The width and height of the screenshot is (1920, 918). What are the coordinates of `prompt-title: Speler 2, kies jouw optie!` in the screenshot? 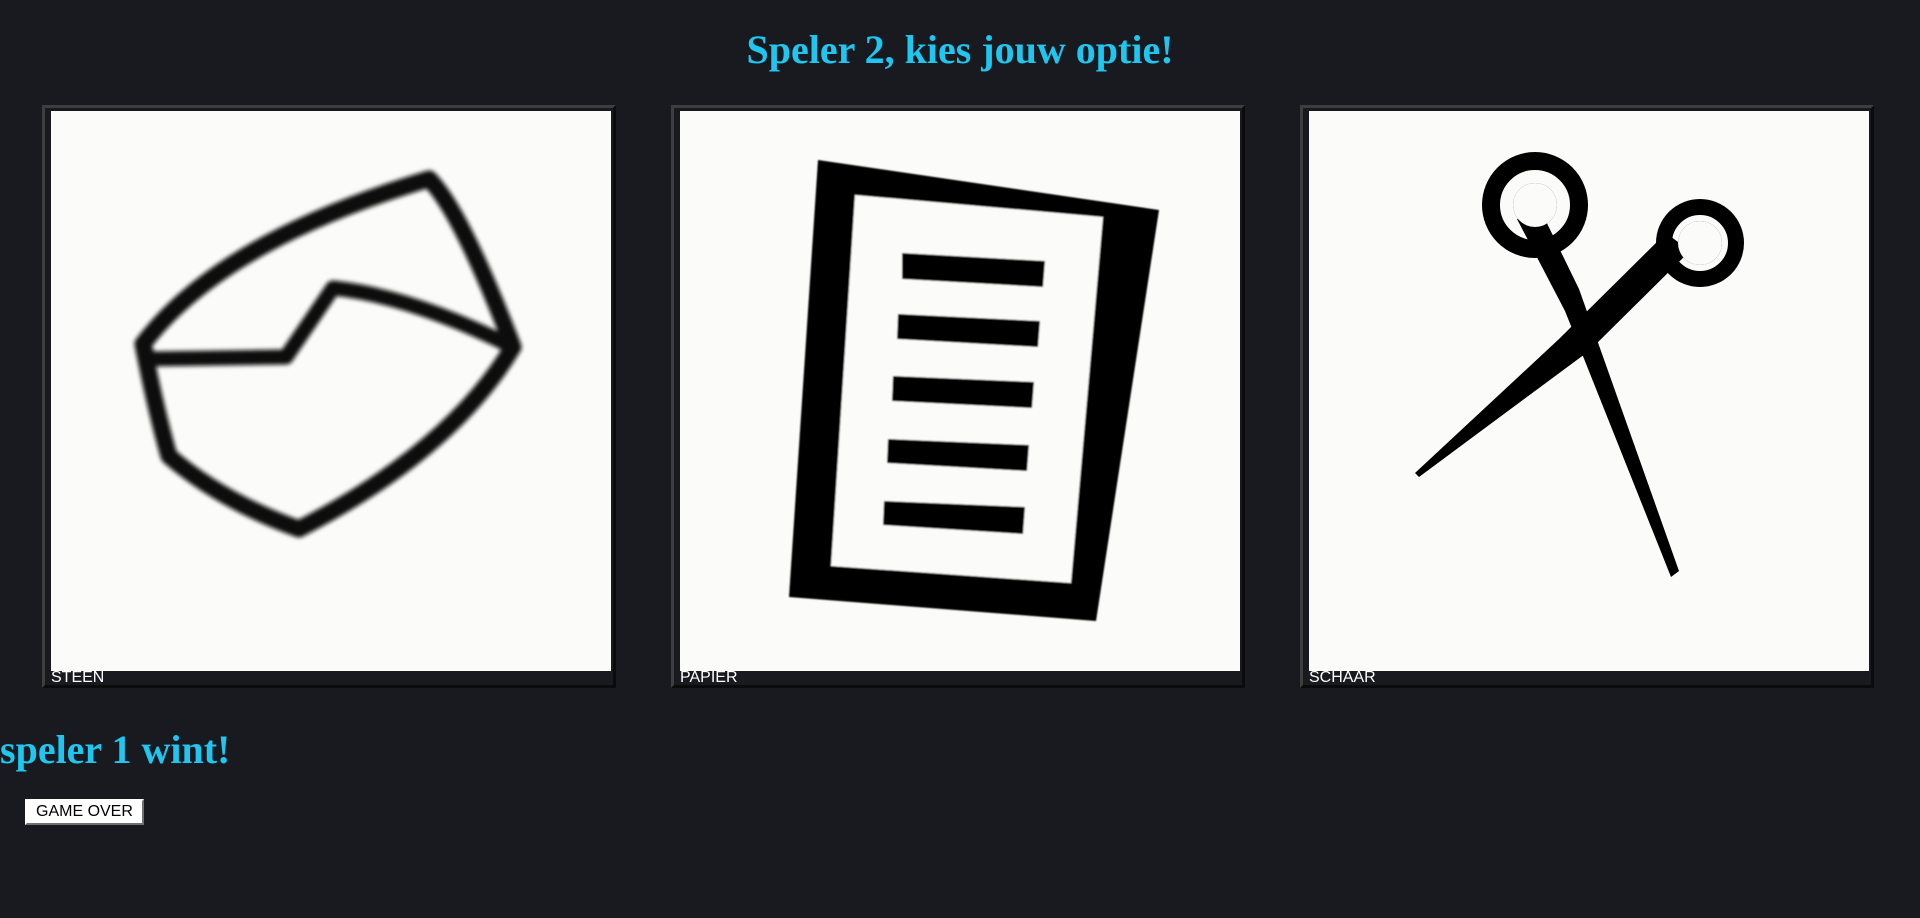 It's located at (960, 49).